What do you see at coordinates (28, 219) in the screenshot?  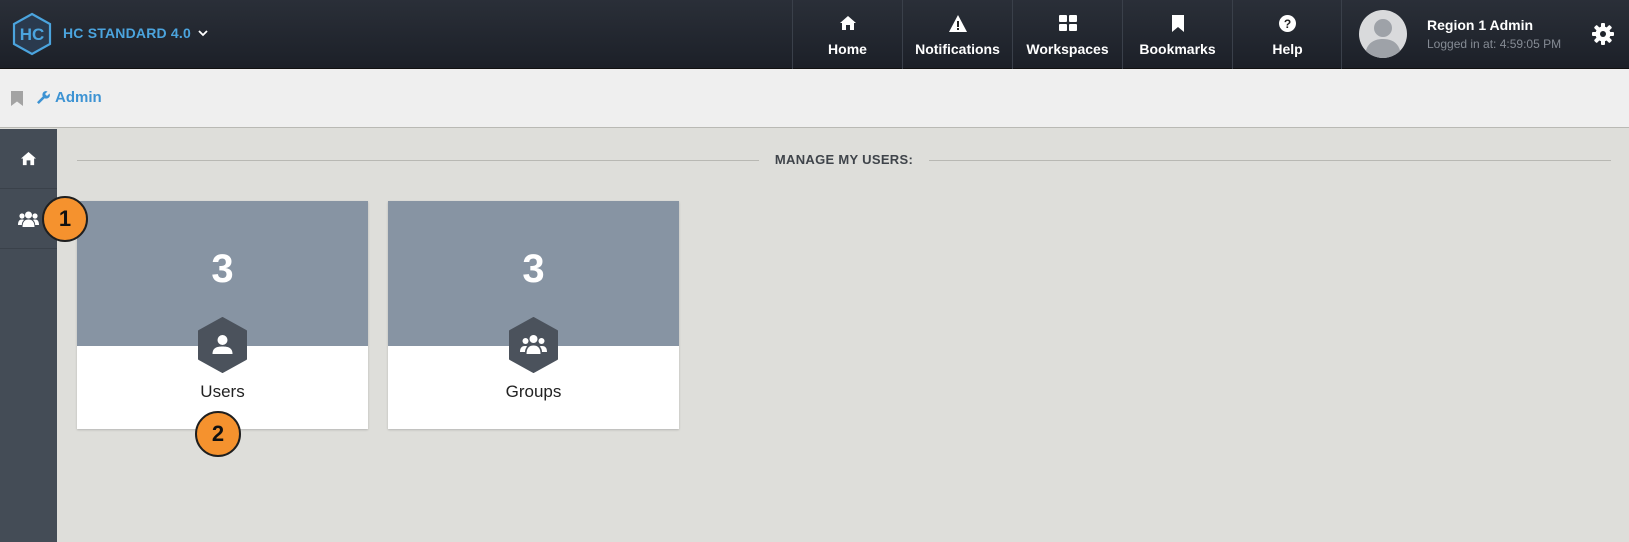 I see `users-icon` at bounding box center [28, 219].